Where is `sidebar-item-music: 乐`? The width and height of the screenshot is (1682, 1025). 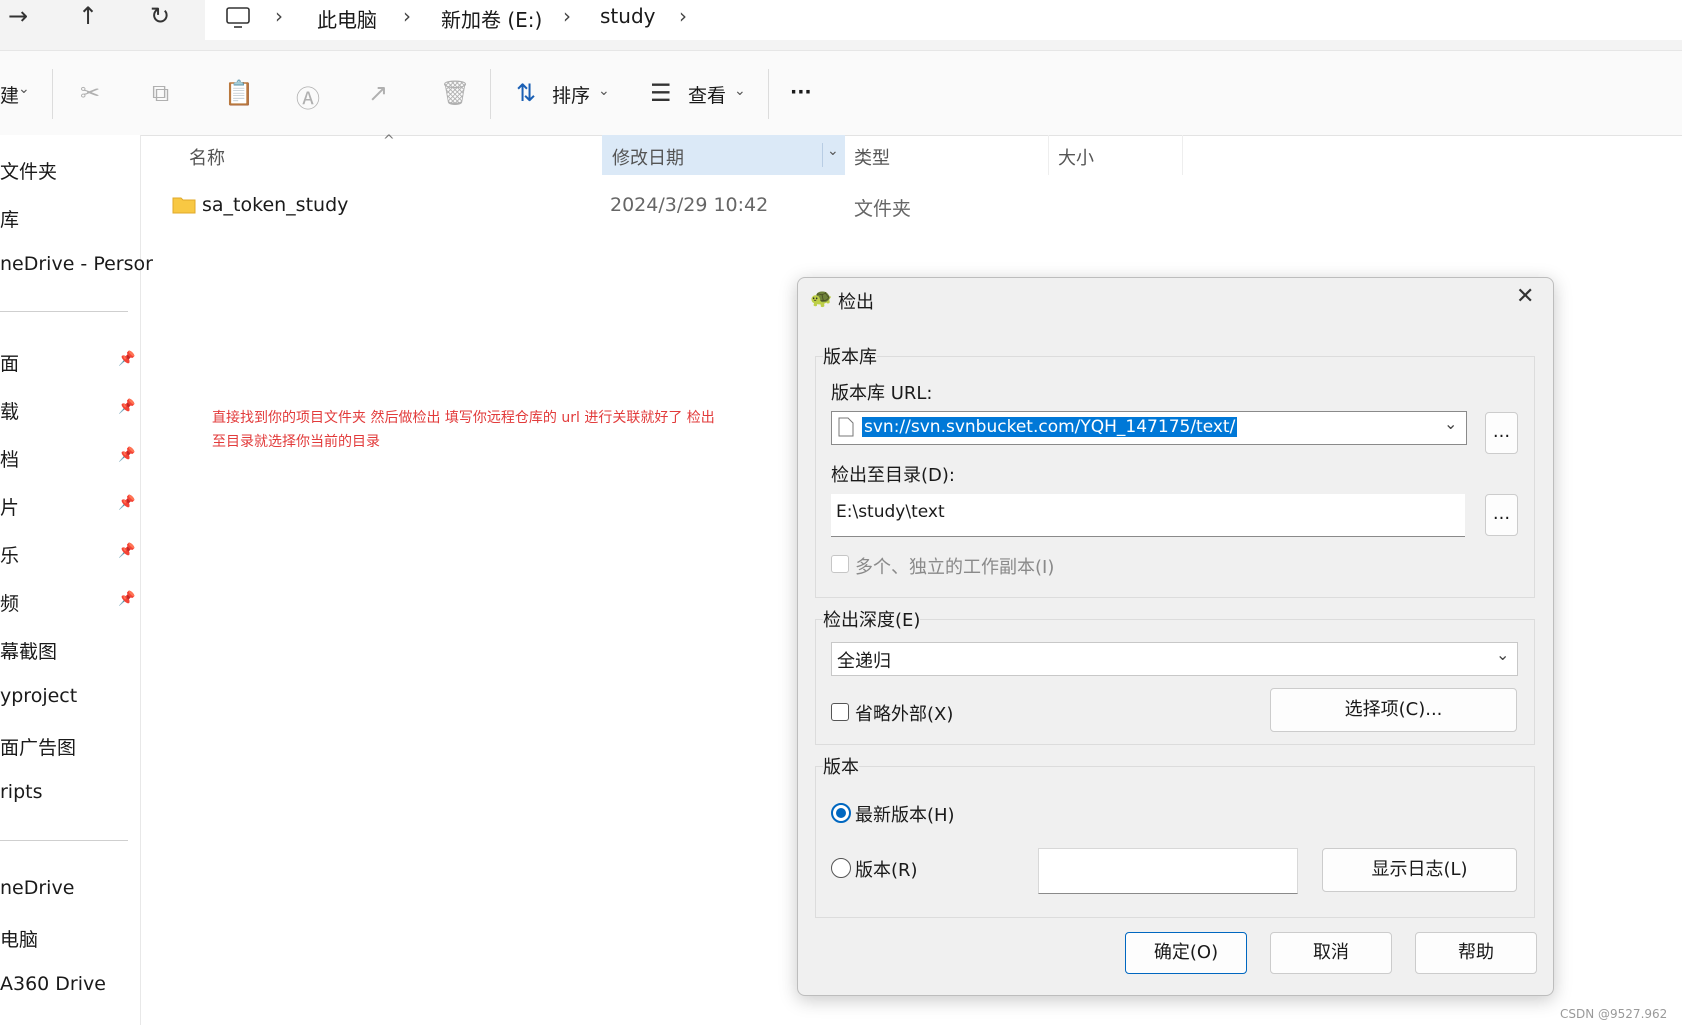
sidebar-item-music: 乐 is located at coordinates (9, 554).